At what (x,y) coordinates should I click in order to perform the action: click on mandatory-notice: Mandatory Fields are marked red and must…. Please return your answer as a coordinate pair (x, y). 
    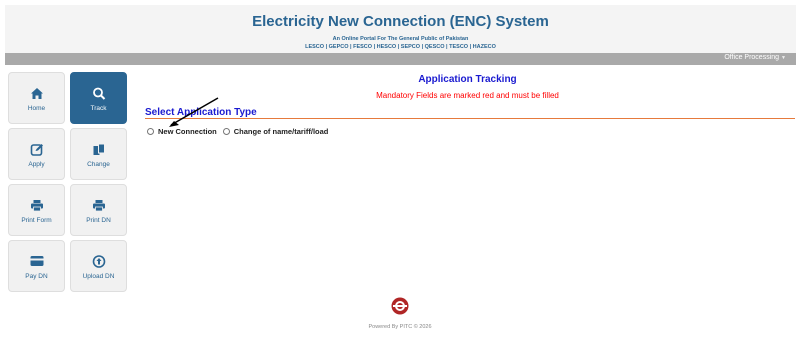
    Looking at the image, I should click on (467, 95).